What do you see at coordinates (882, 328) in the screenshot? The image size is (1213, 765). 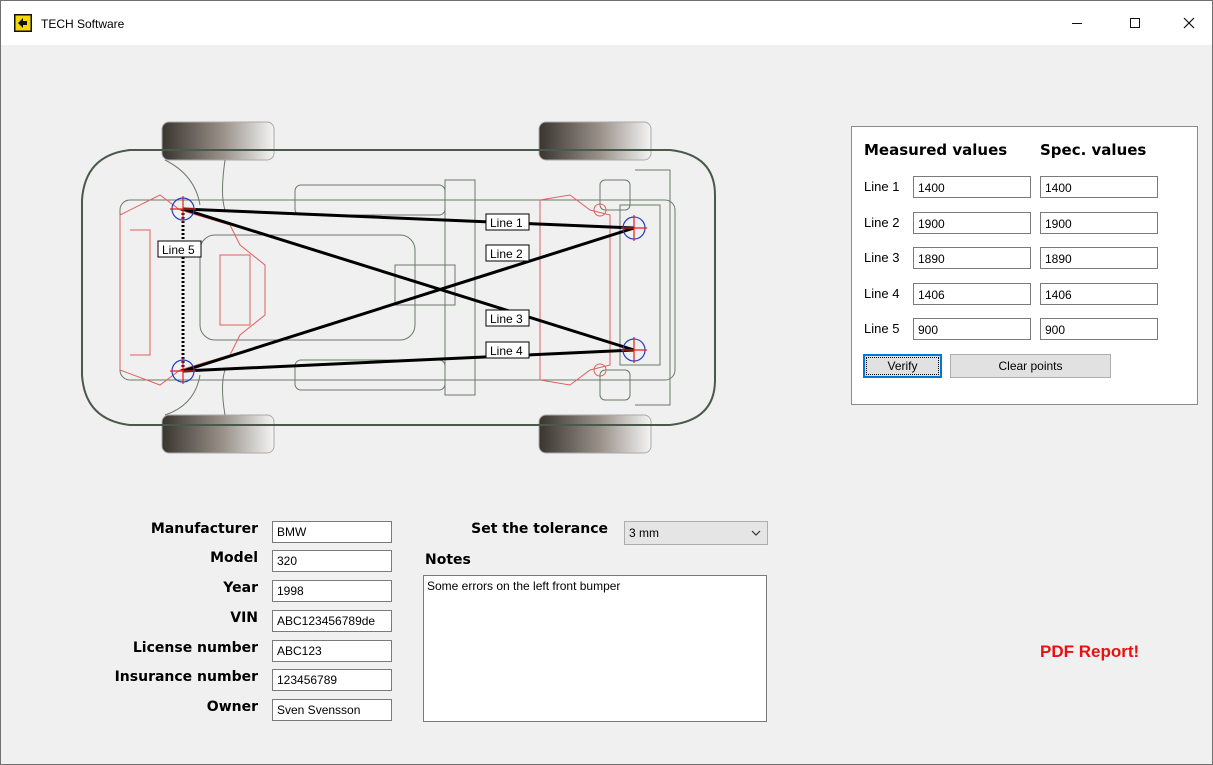 I see `row-5-label: Line 5` at bounding box center [882, 328].